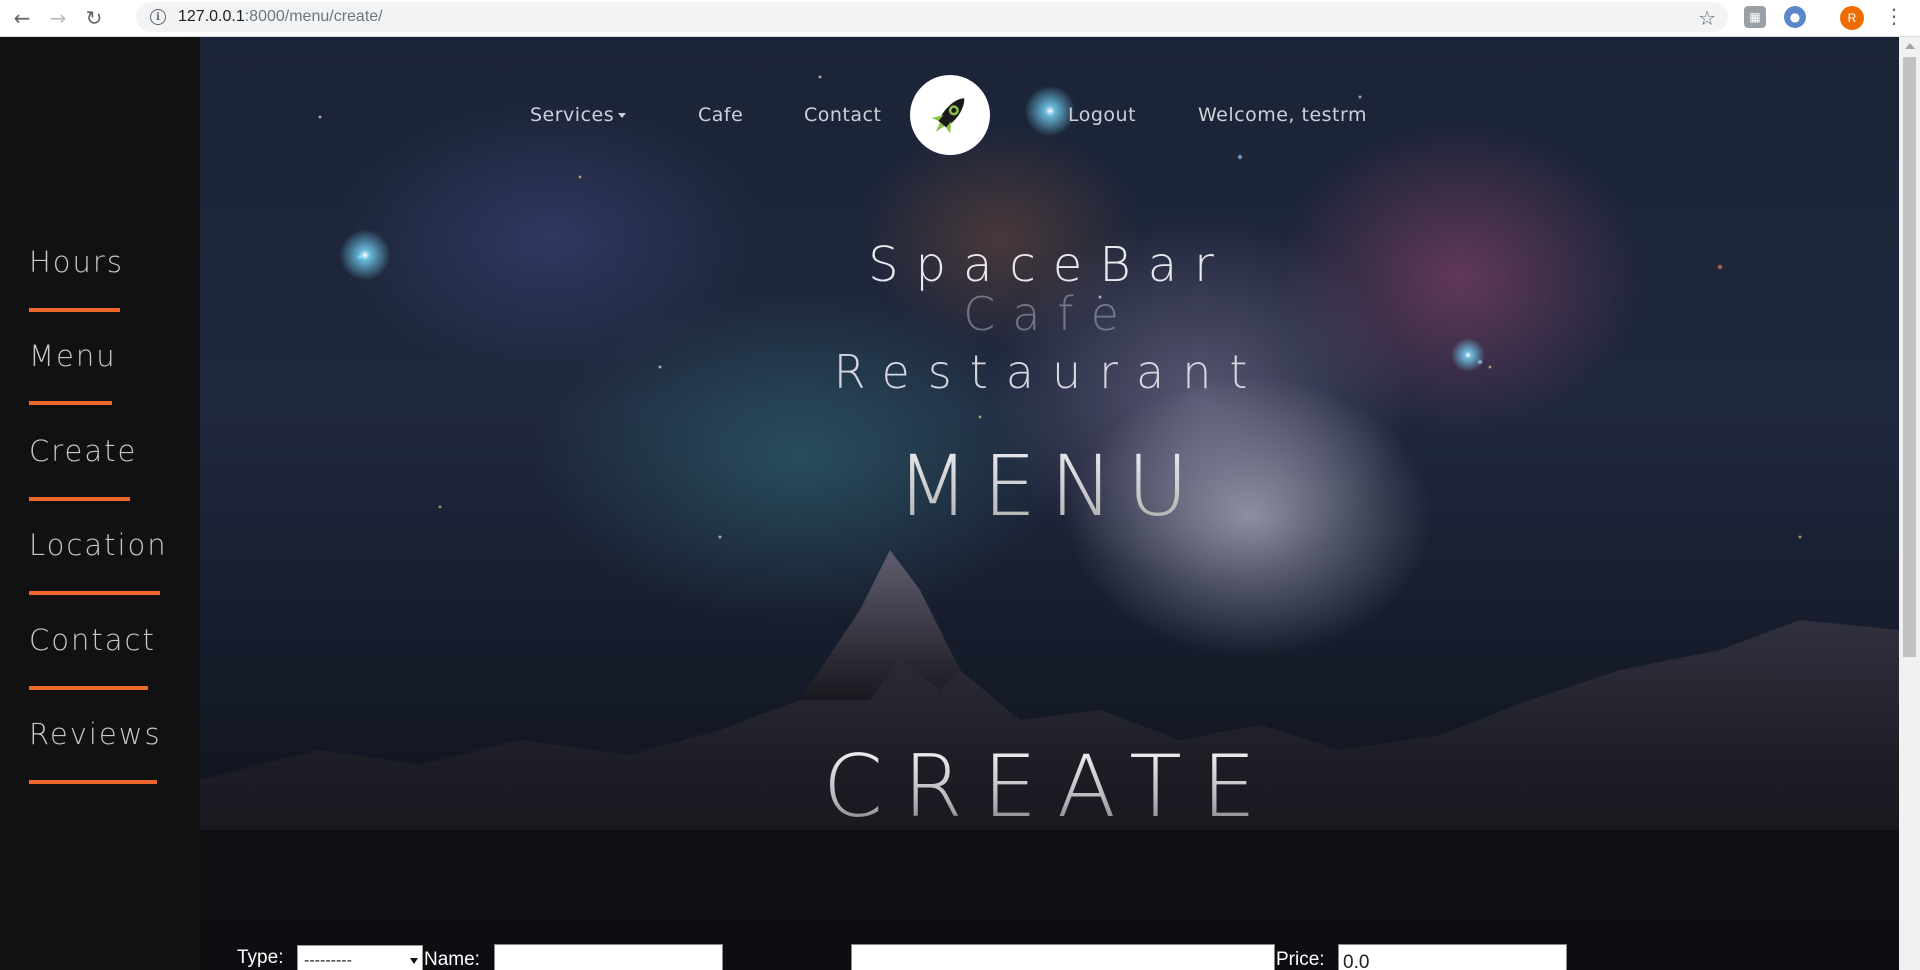 This screenshot has width=1920, height=970. I want to click on extension-icon: ●, so click(1795, 17).